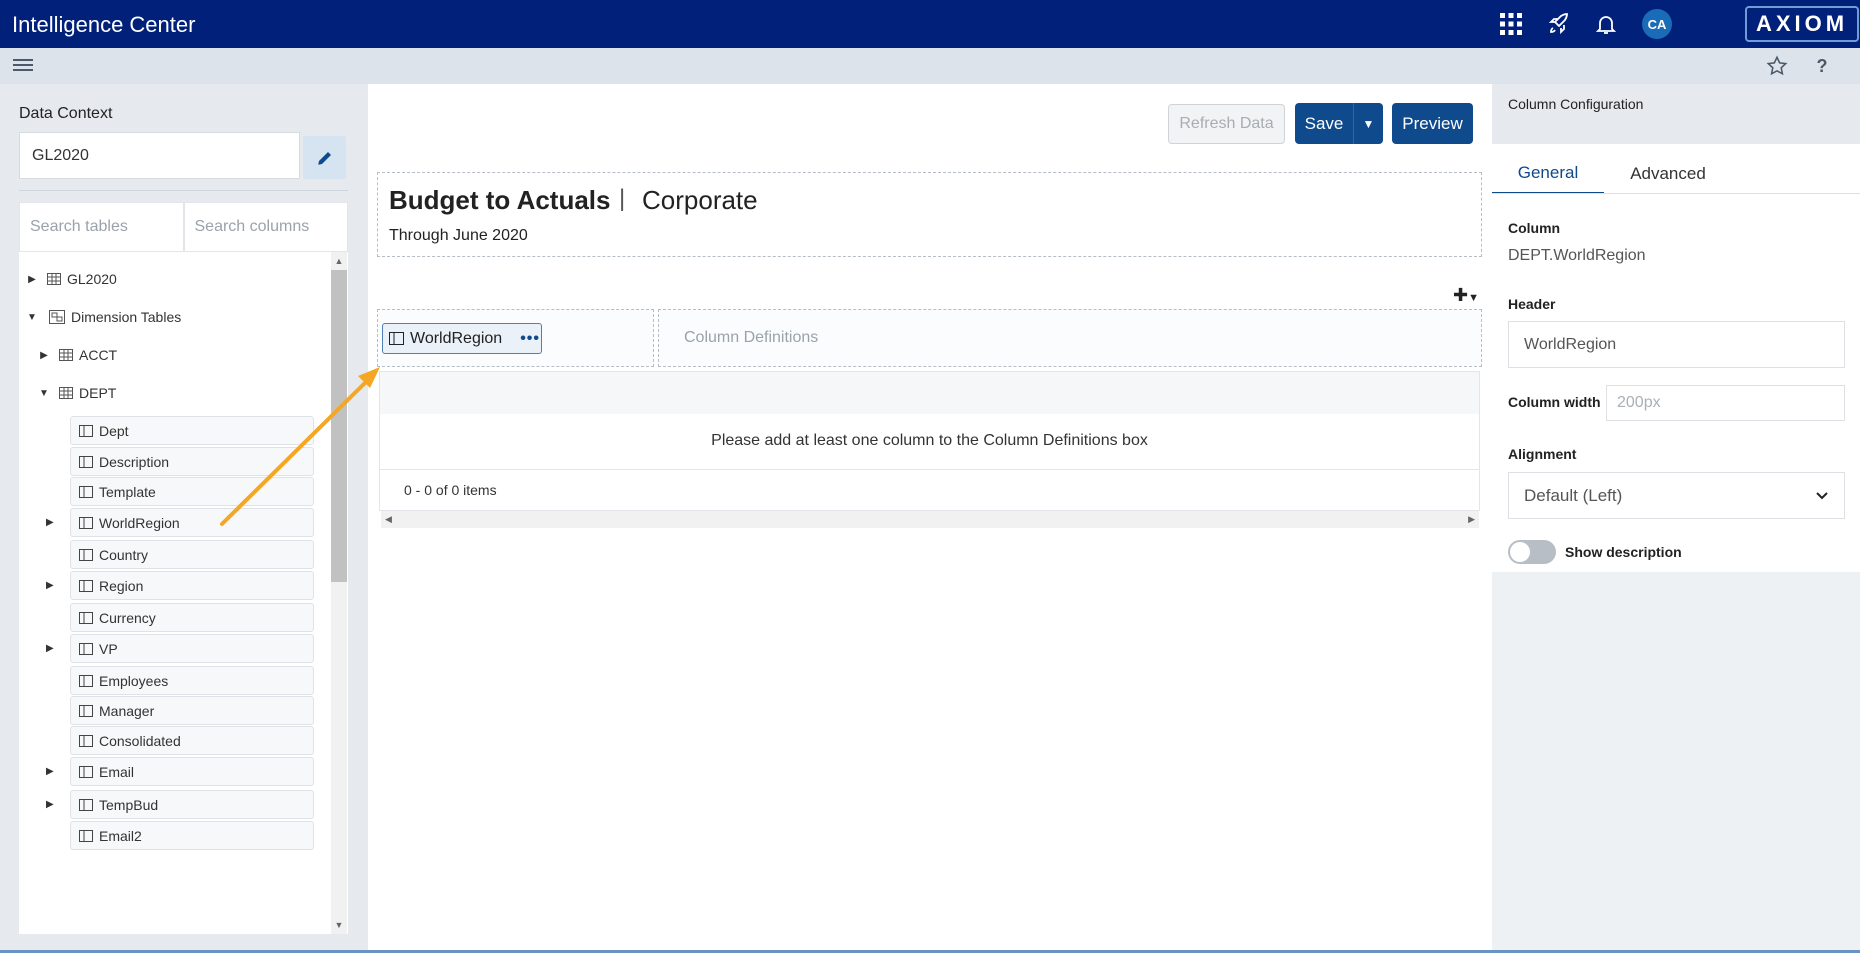 The image size is (1860, 953). What do you see at coordinates (192, 554) in the screenshot?
I see `column-item: Country` at bounding box center [192, 554].